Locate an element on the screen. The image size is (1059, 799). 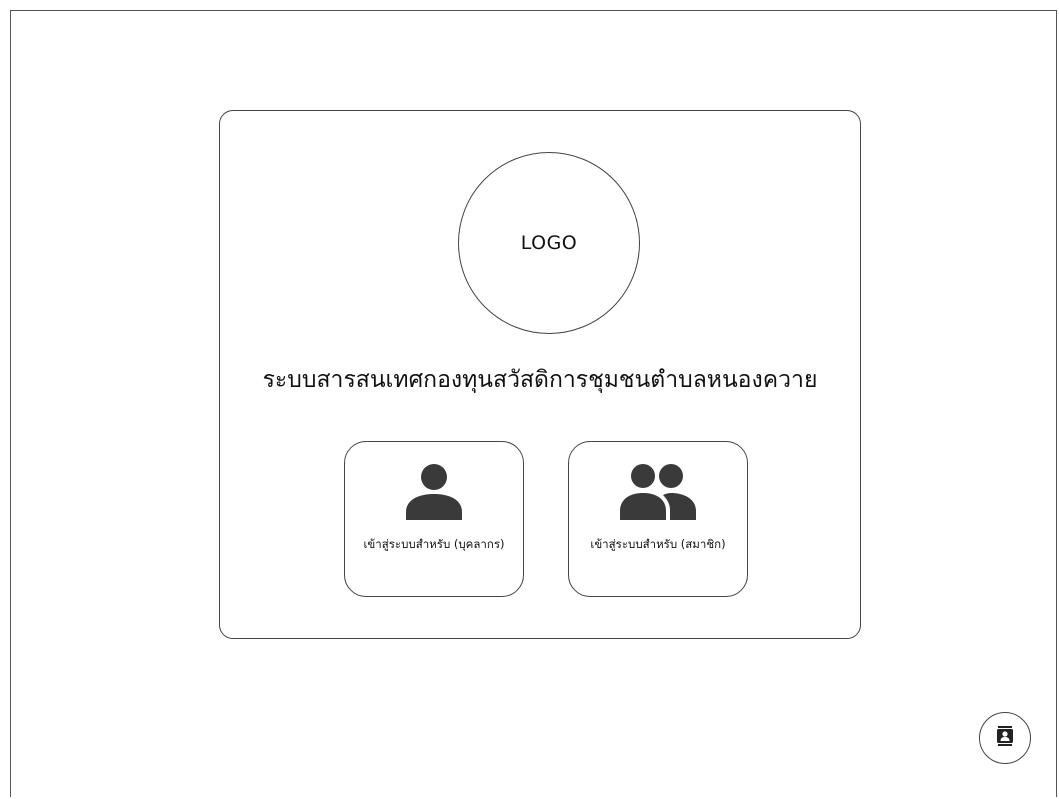
contact-button is located at coordinates (1005, 738).